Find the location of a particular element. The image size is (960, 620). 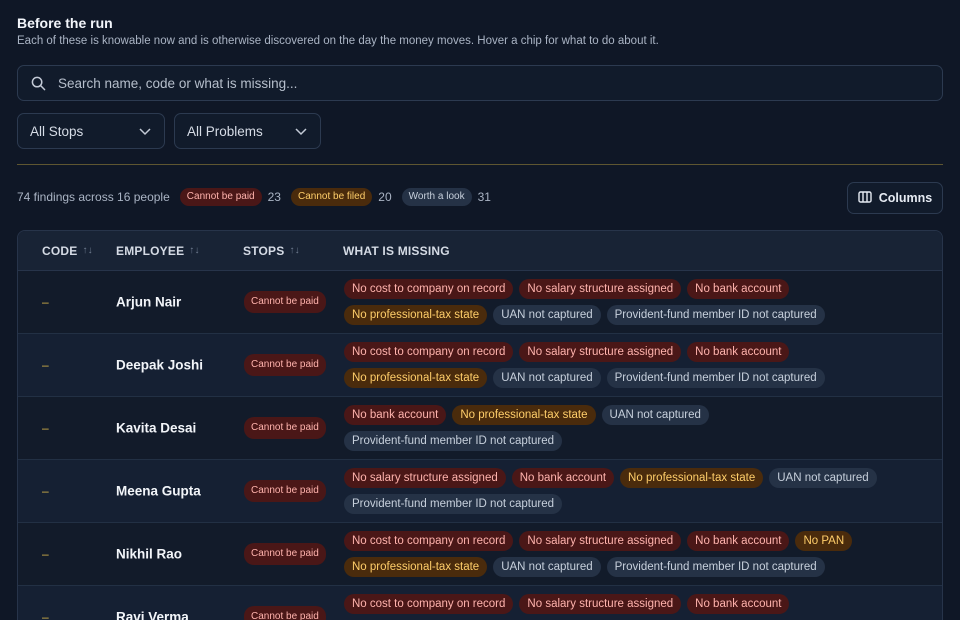

cannot-be-paid-badge: Cannot be paid is located at coordinates (220, 197).